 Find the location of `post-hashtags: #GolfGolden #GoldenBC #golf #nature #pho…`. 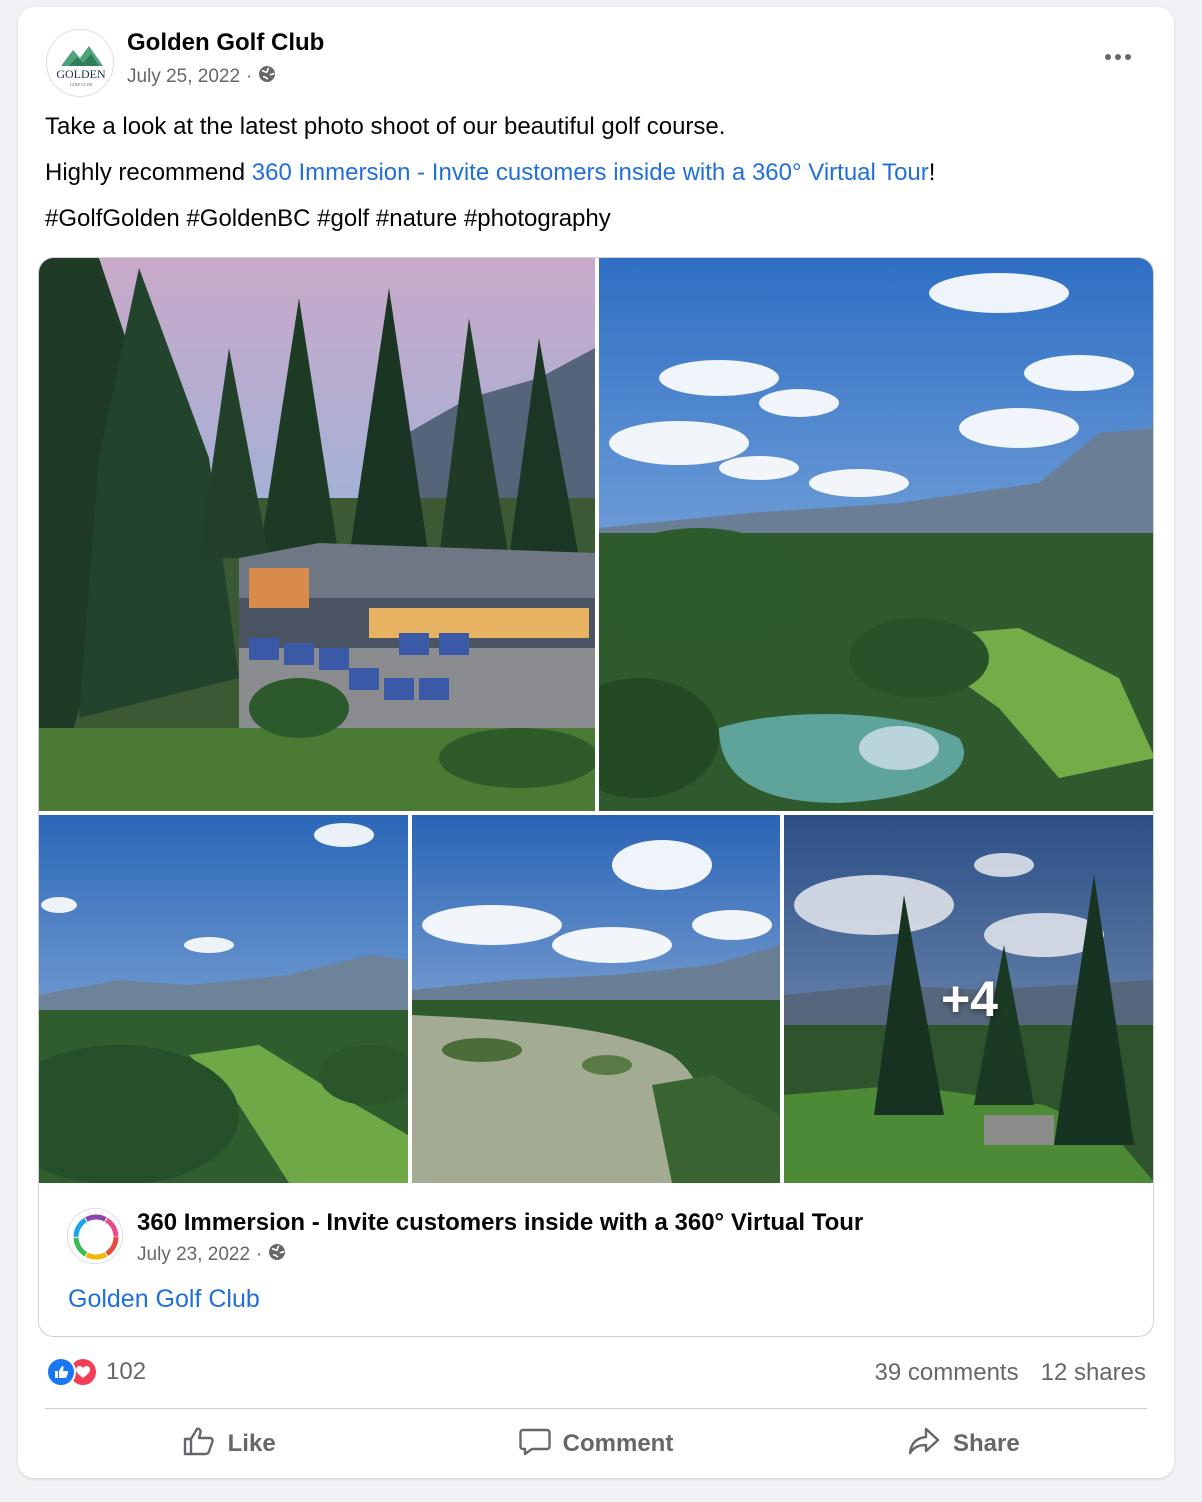

post-hashtags: #GolfGolden #GoldenBC #golf #nature #pho… is located at coordinates (328, 219).